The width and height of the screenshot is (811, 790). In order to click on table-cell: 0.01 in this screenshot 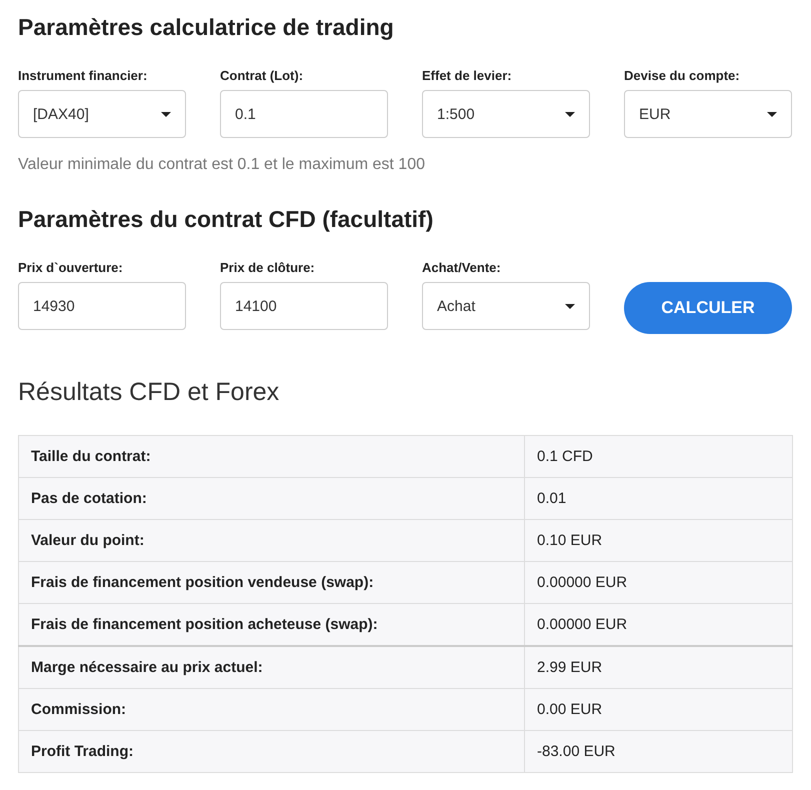, I will do `click(658, 499)`.